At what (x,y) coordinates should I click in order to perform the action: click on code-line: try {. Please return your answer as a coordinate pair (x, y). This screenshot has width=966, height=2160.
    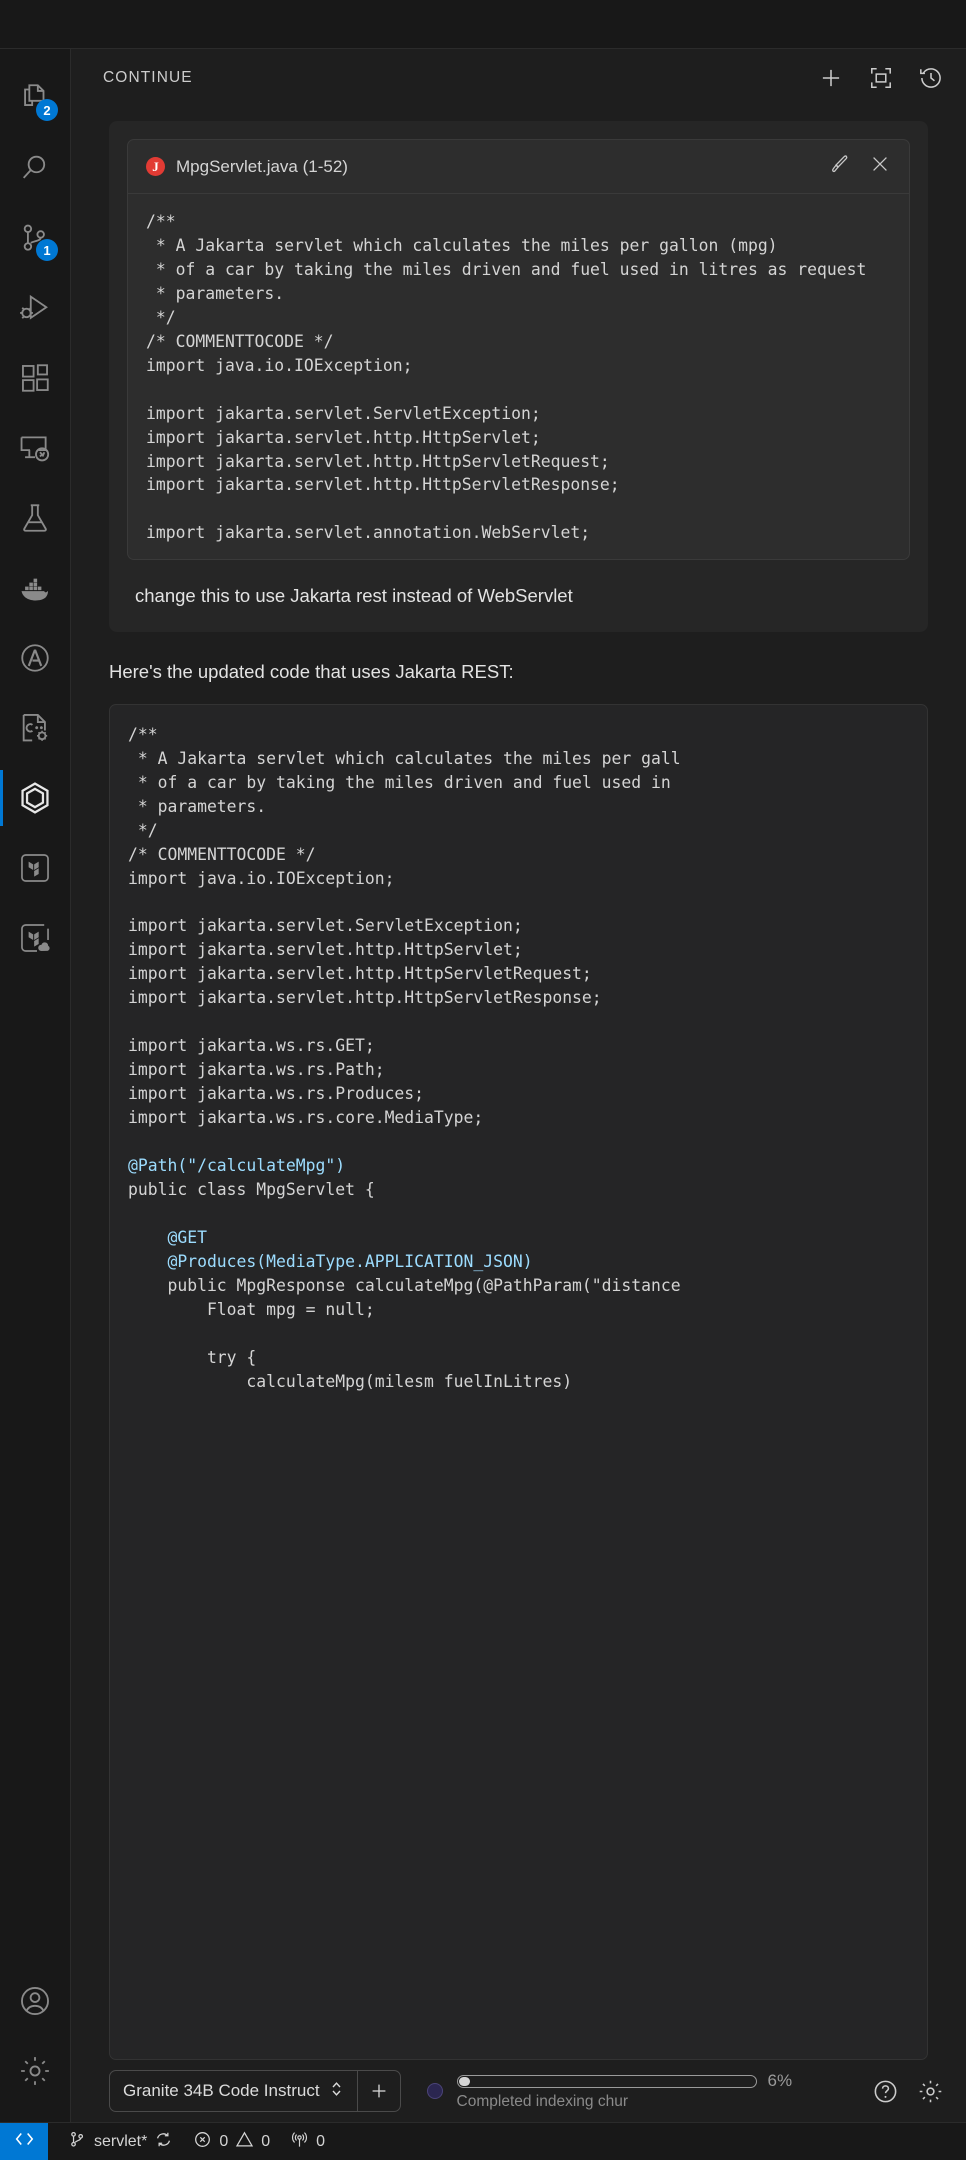
    Looking at the image, I should click on (231, 1357).